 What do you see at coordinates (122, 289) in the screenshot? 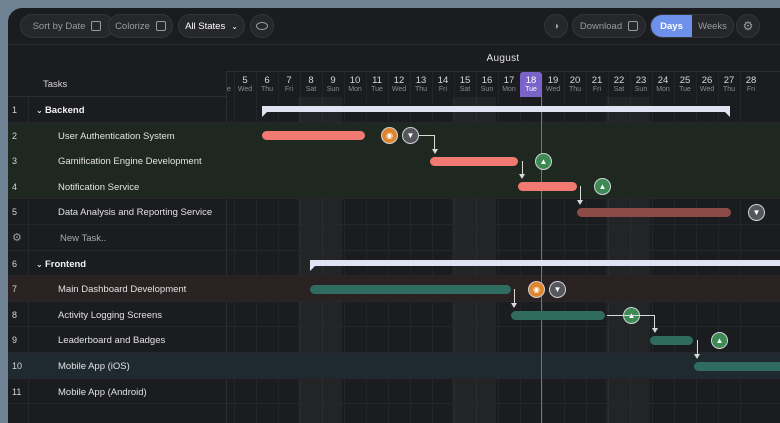
I see `task-label: Main Dashboard Development` at bounding box center [122, 289].